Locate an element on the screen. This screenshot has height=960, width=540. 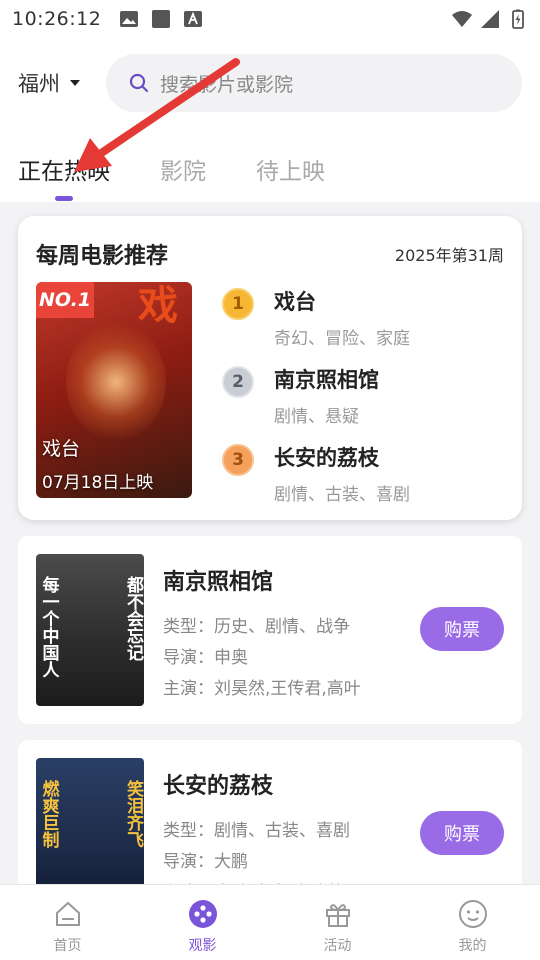
tab-indicator is located at coordinates (64, 198).